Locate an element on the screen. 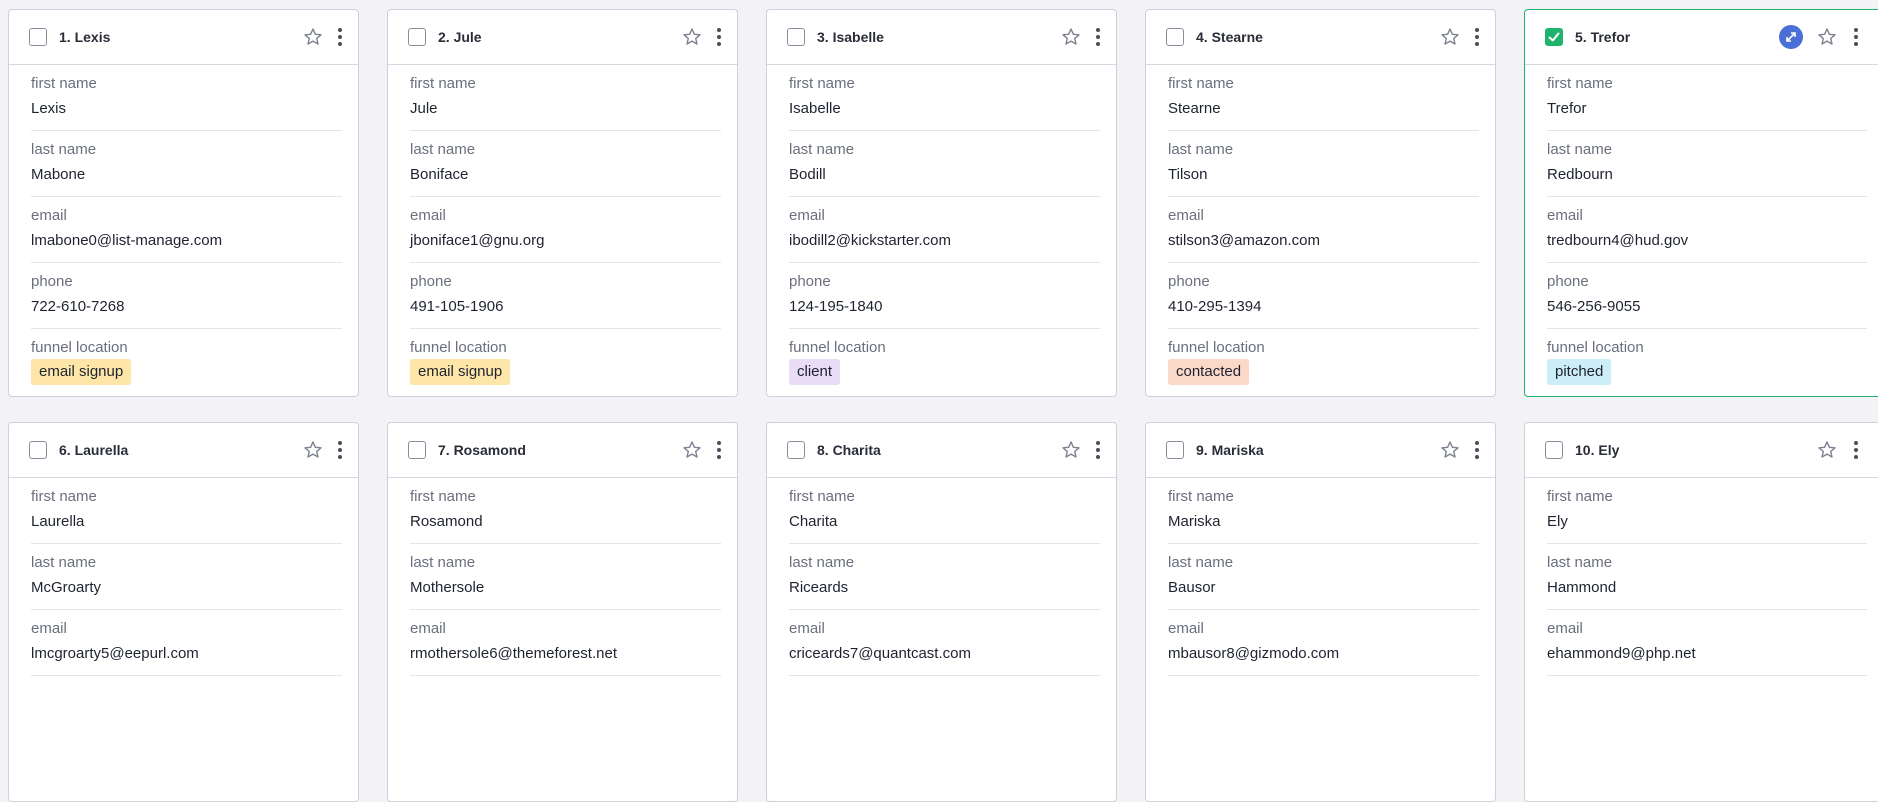 This screenshot has height=802, width=1878. field-phone: phone 491-105-1906 is located at coordinates (565, 296).